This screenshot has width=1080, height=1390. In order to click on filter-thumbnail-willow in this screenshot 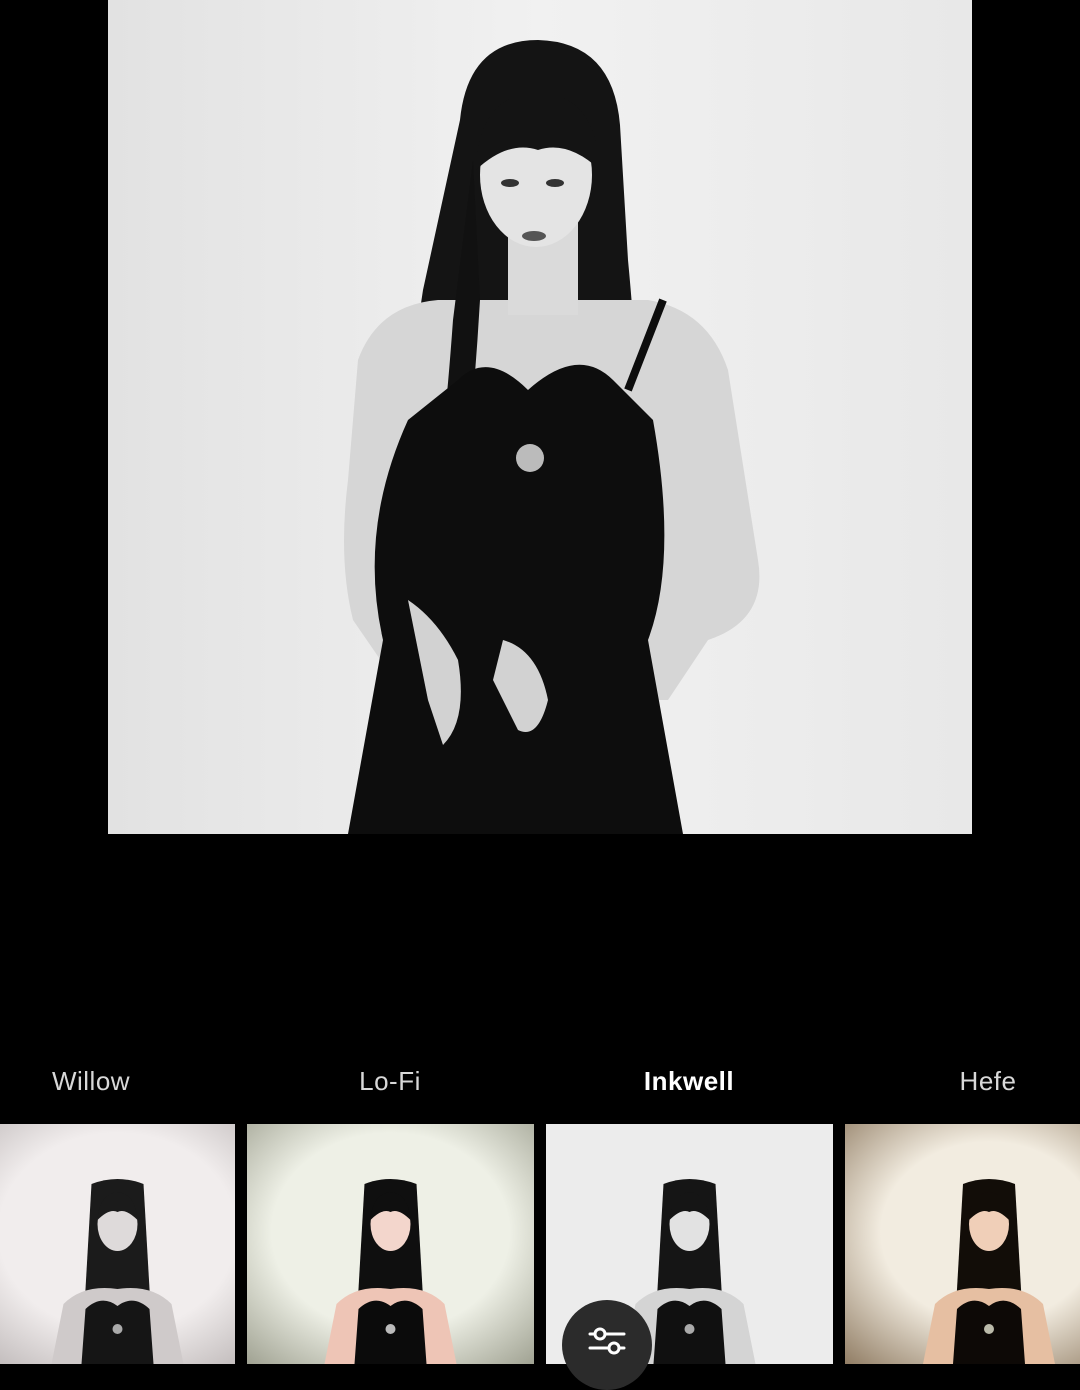, I will do `click(117, 1244)`.